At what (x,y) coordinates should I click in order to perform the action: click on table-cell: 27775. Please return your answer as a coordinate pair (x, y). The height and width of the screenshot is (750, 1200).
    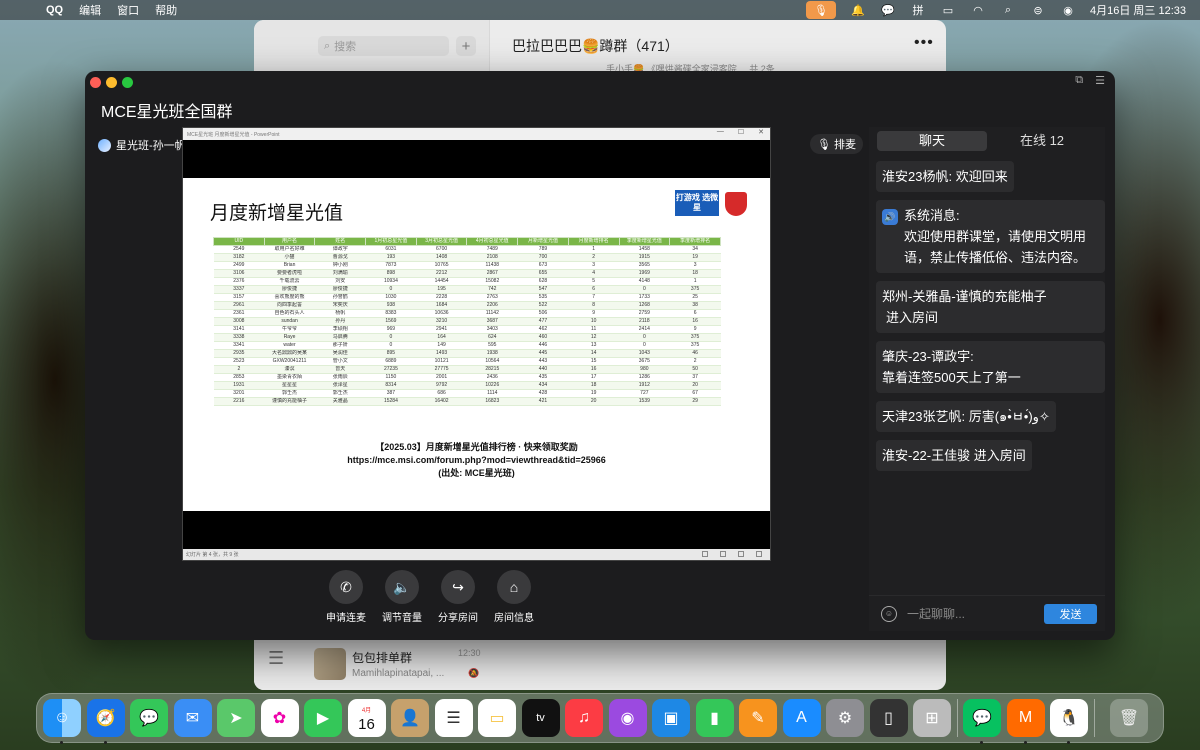
    Looking at the image, I should click on (441, 369).